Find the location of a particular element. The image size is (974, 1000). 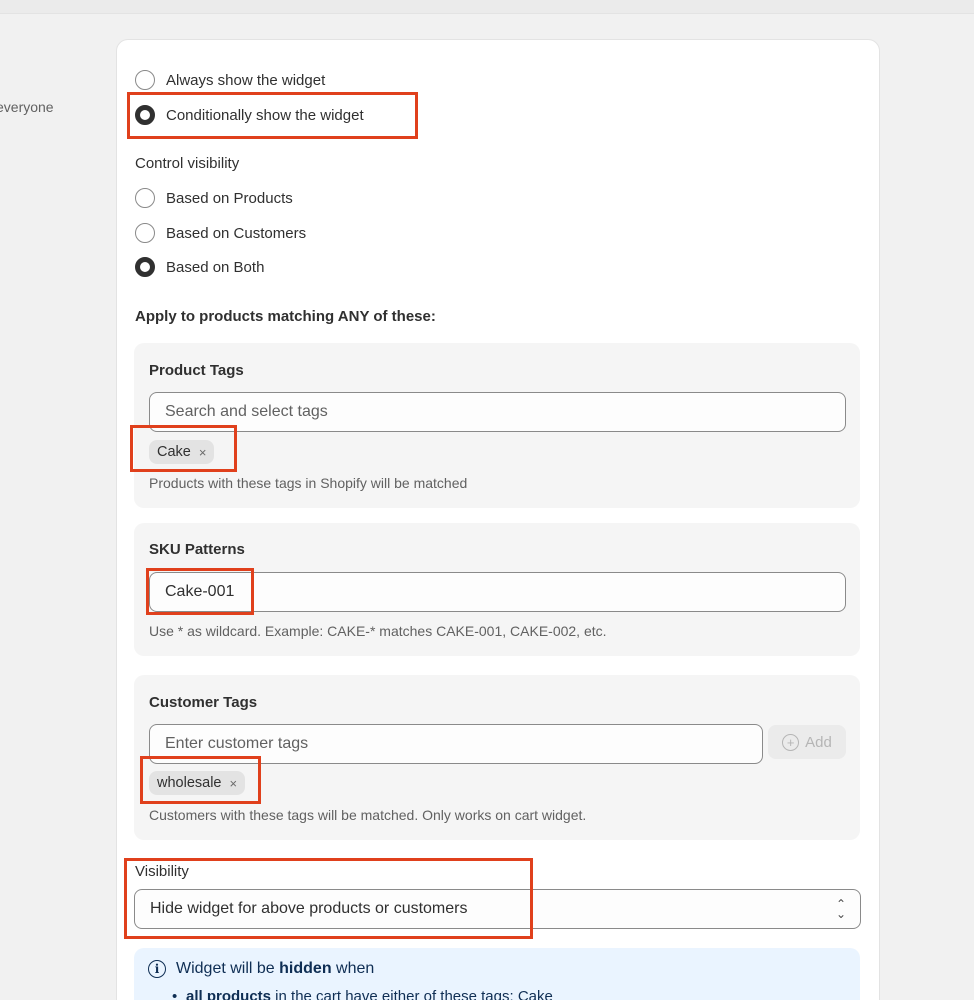

customer-tags-placeholder: Enter customer tags is located at coordinates (237, 743).